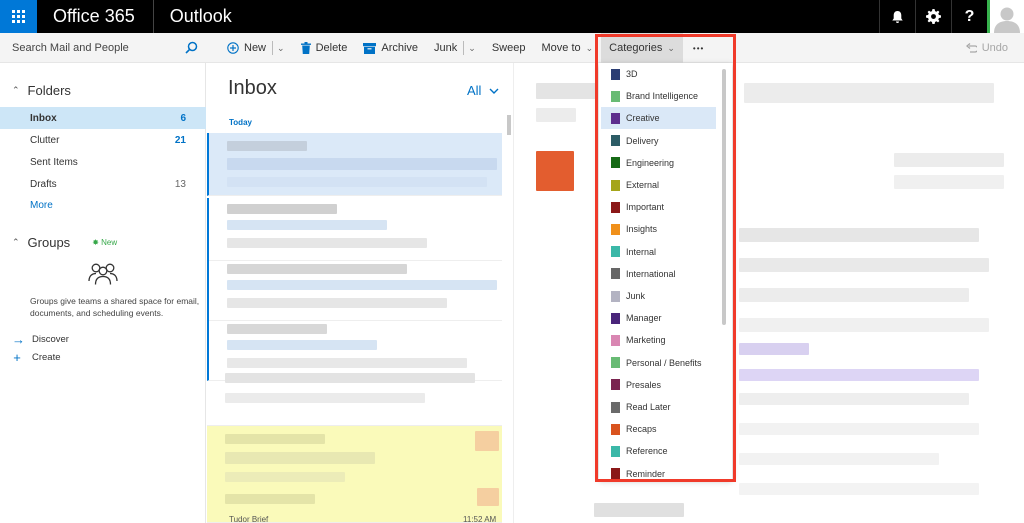  Describe the element at coordinates (897, 16) in the screenshot. I see `notifications-button` at that location.